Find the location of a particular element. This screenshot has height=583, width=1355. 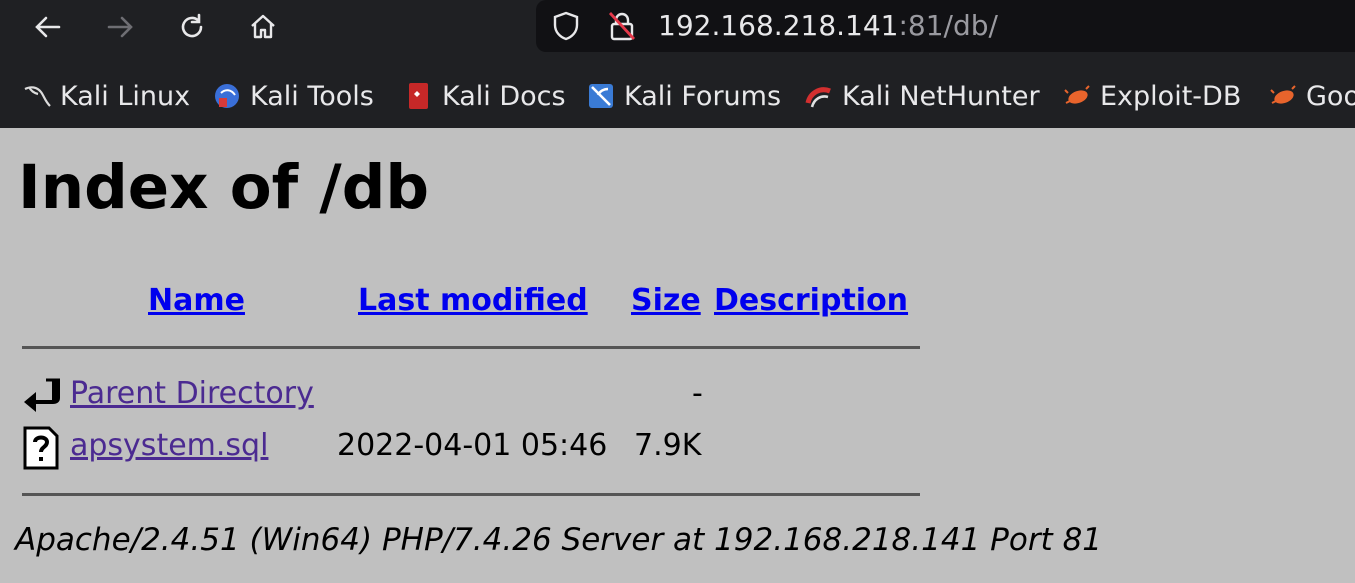

bookmark-exploit-db: Exploit-DB is located at coordinates (1151, 96).